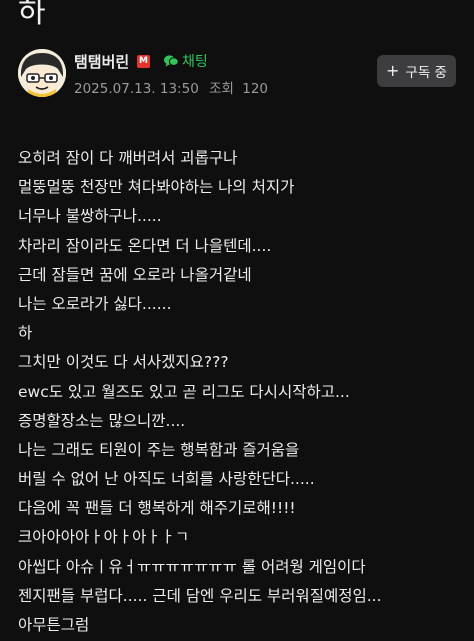  What do you see at coordinates (157, 508) in the screenshot?
I see `body-line: 다음에 꼭 팬들 더 행복하게 해주기로해!!!!` at bounding box center [157, 508].